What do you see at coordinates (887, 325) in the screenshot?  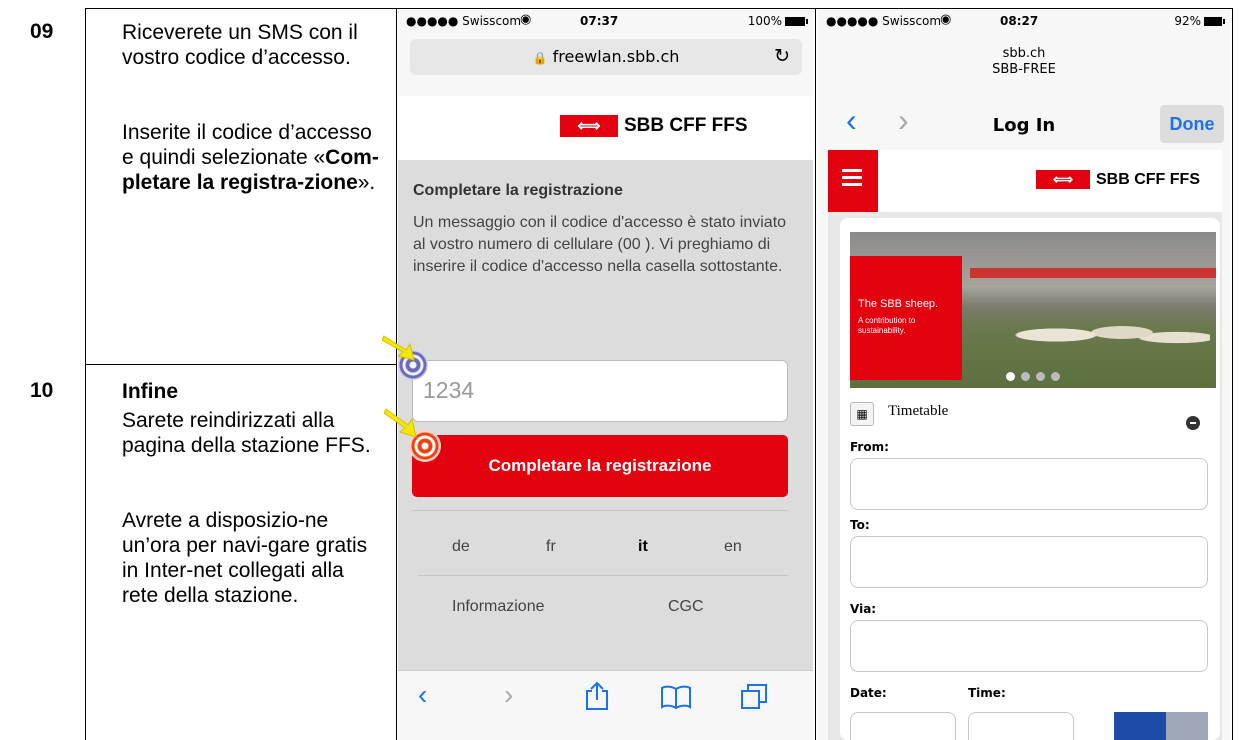 I see `banner-subtitle: A contribution to sustainability.` at bounding box center [887, 325].